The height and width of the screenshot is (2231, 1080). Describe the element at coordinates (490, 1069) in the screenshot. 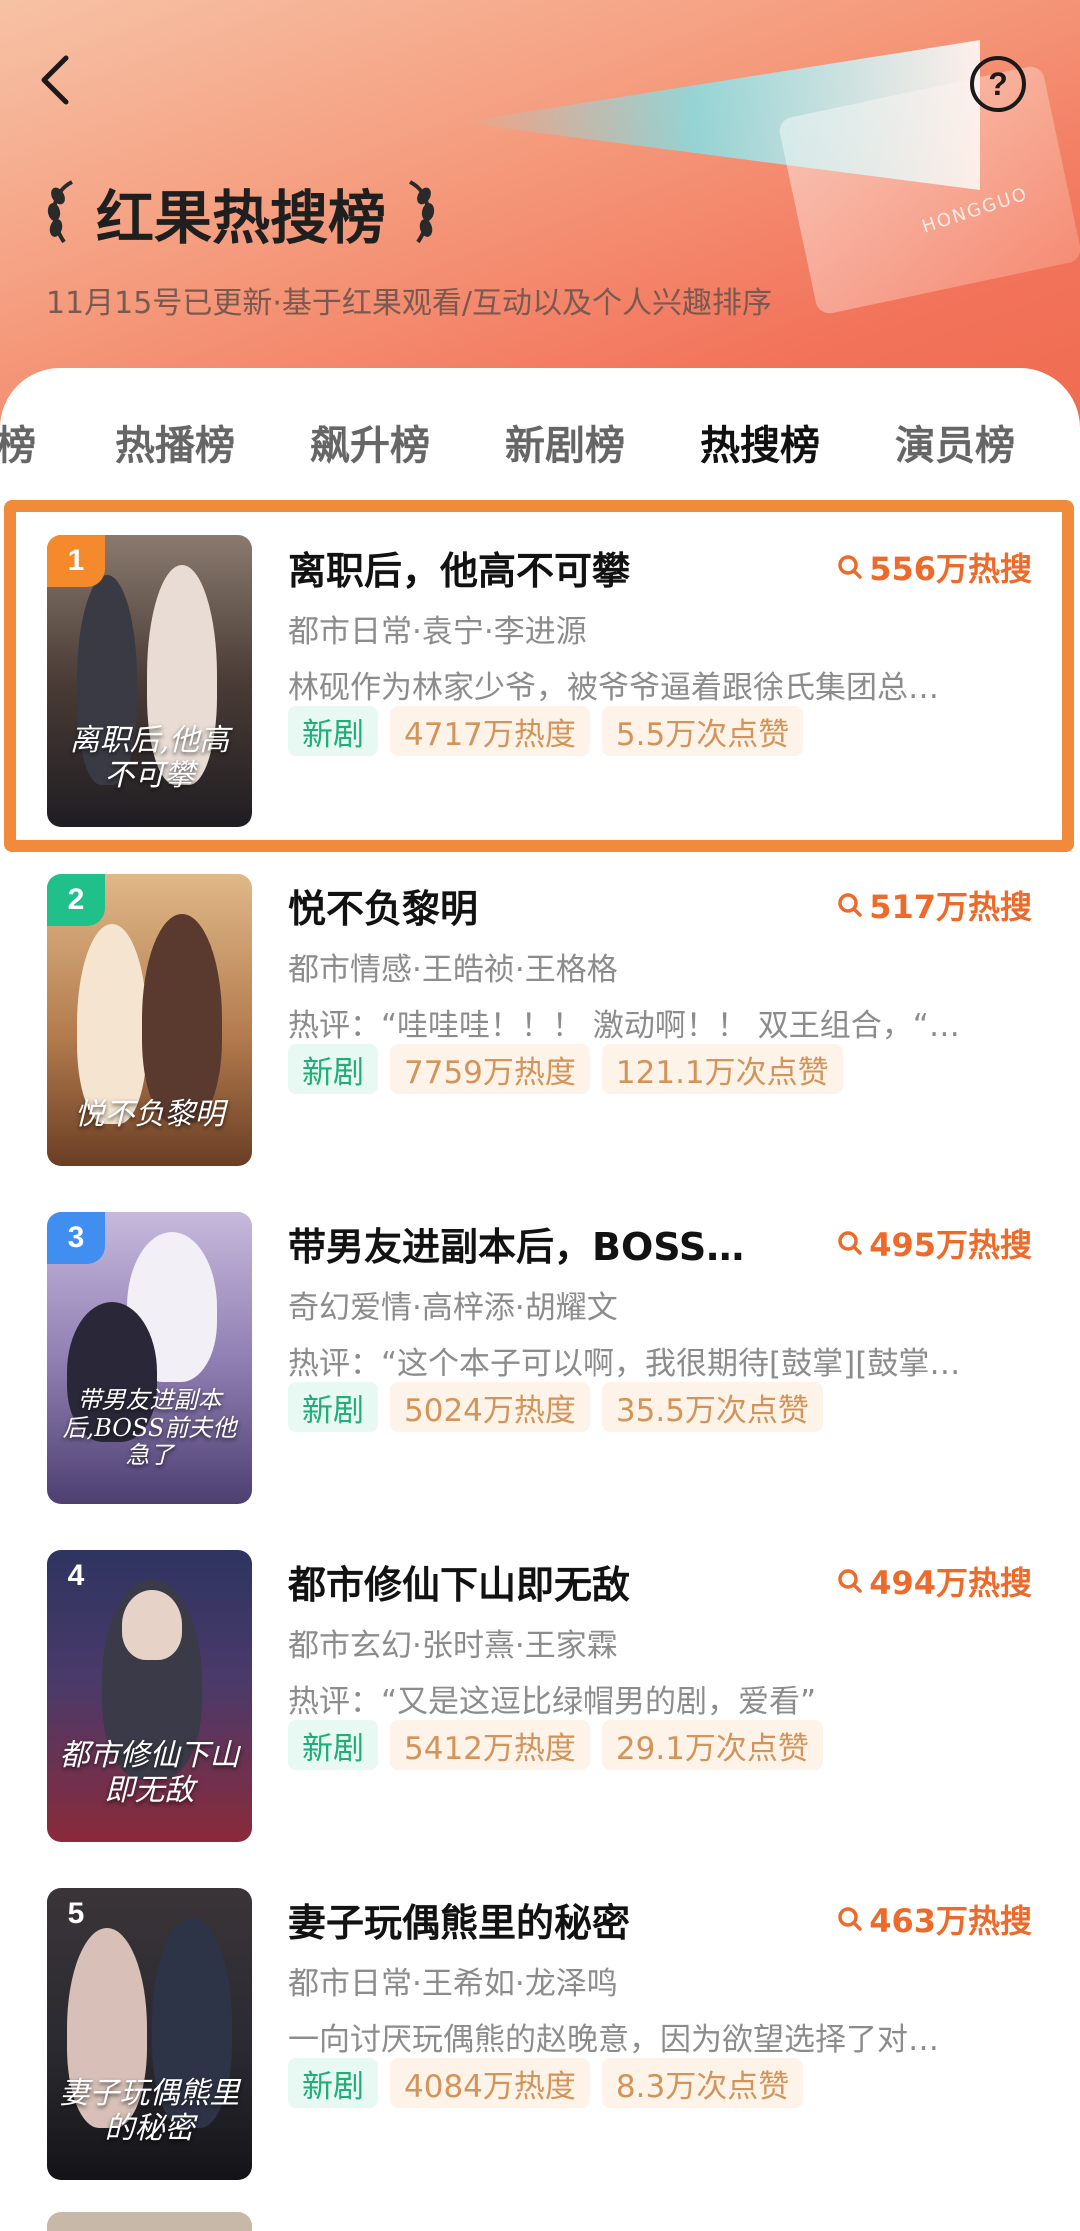

I see `tag-heat: 7759万热度` at that location.